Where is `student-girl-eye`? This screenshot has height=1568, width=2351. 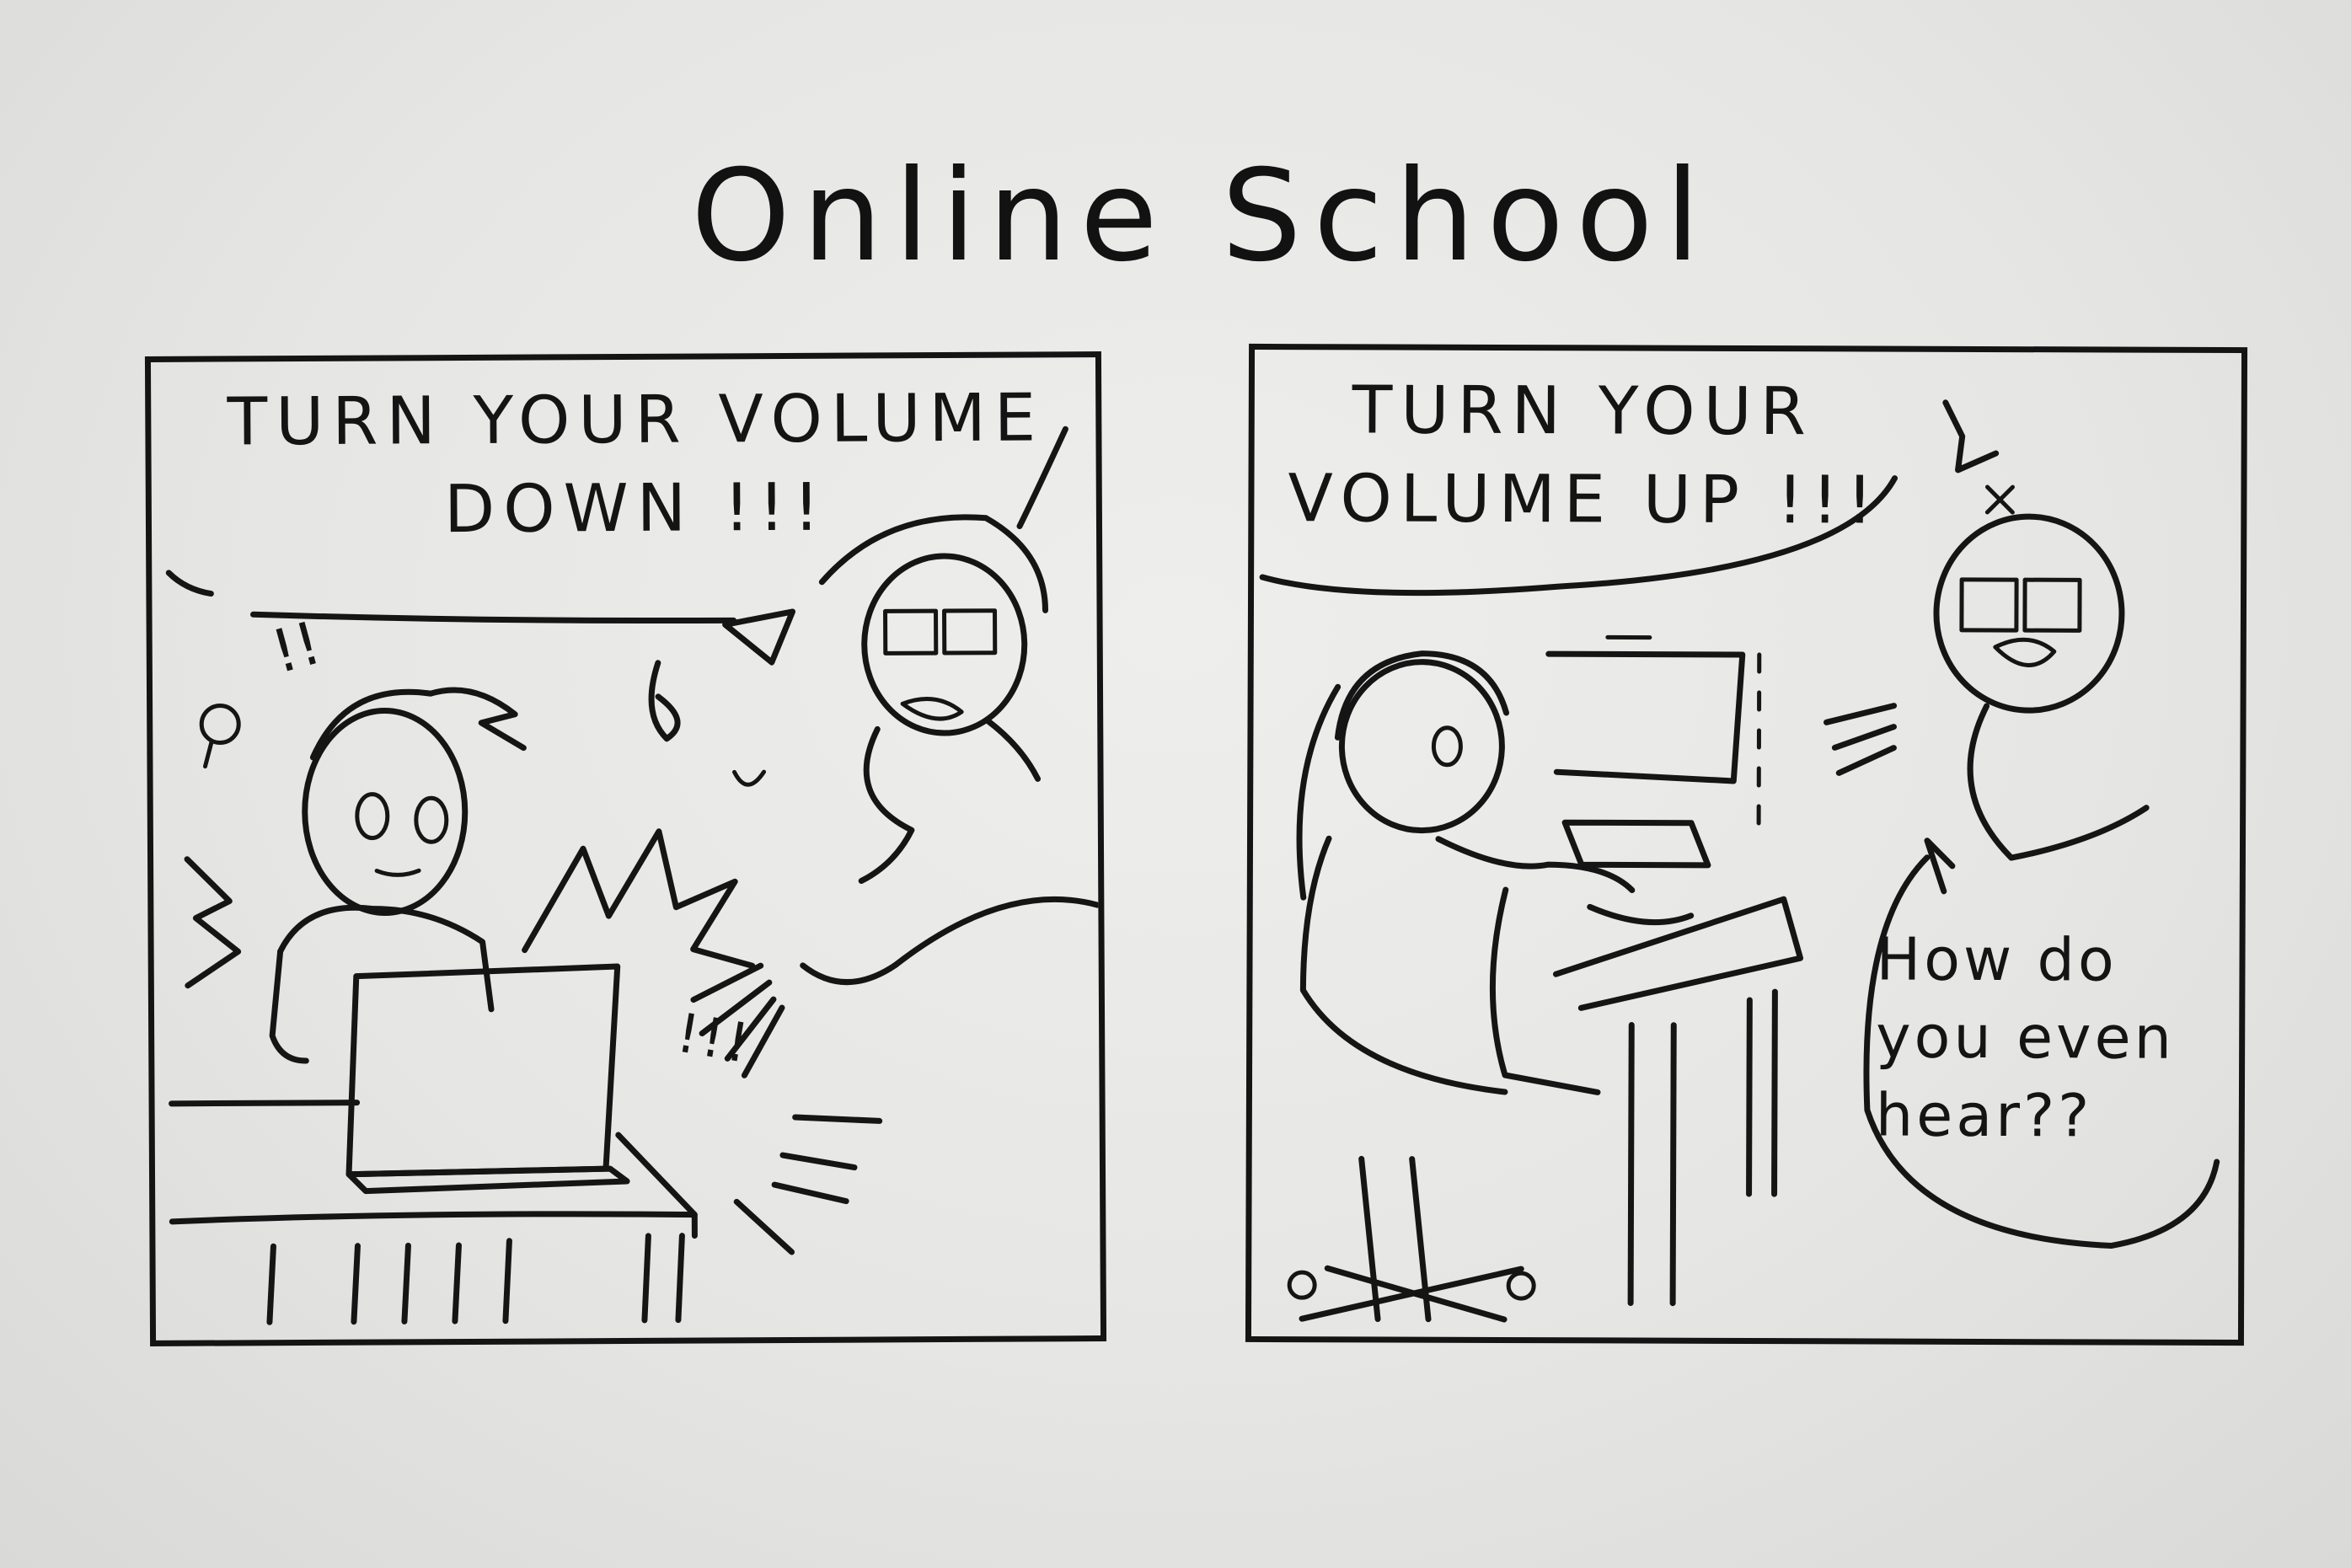
student-girl-eye is located at coordinates (1447, 746).